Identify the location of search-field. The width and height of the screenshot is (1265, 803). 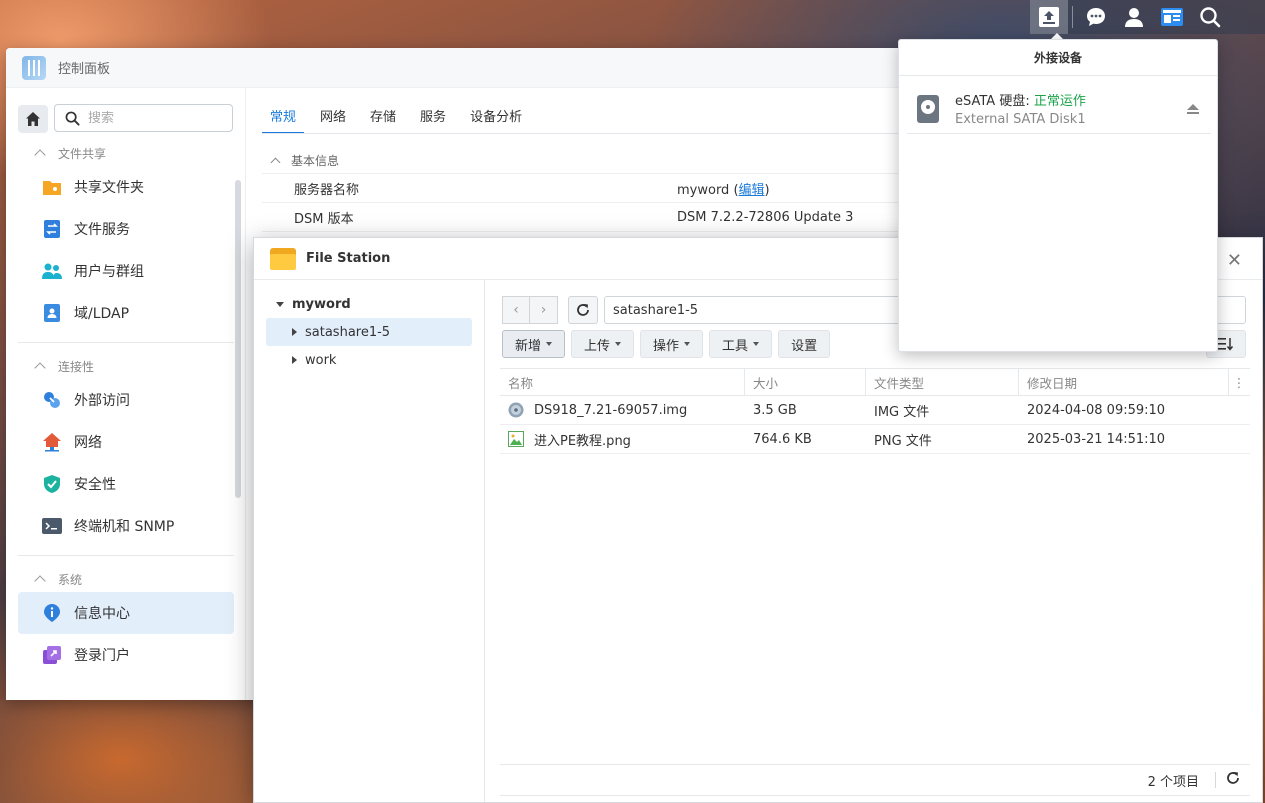
(143, 118).